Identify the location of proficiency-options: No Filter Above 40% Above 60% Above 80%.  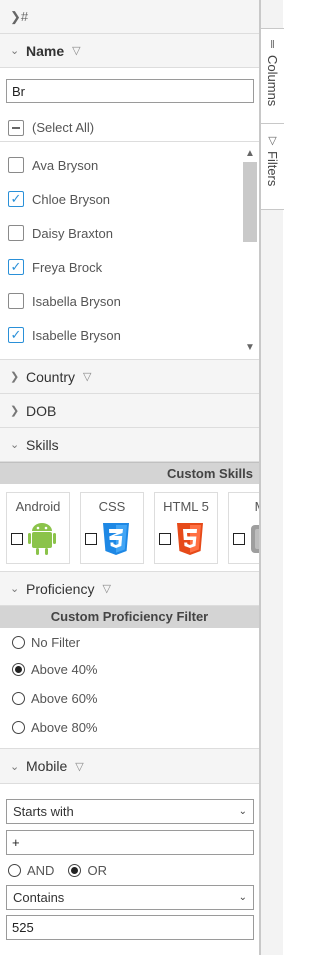
(129, 688).